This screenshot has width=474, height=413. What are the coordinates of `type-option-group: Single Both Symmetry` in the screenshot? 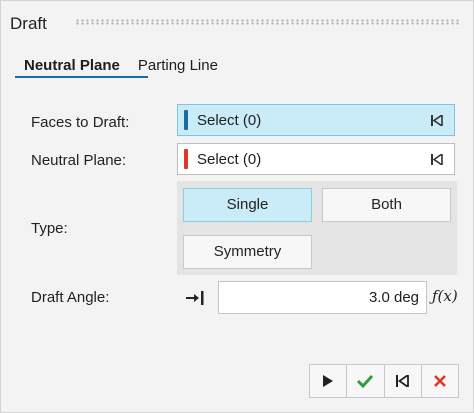 It's located at (317, 228).